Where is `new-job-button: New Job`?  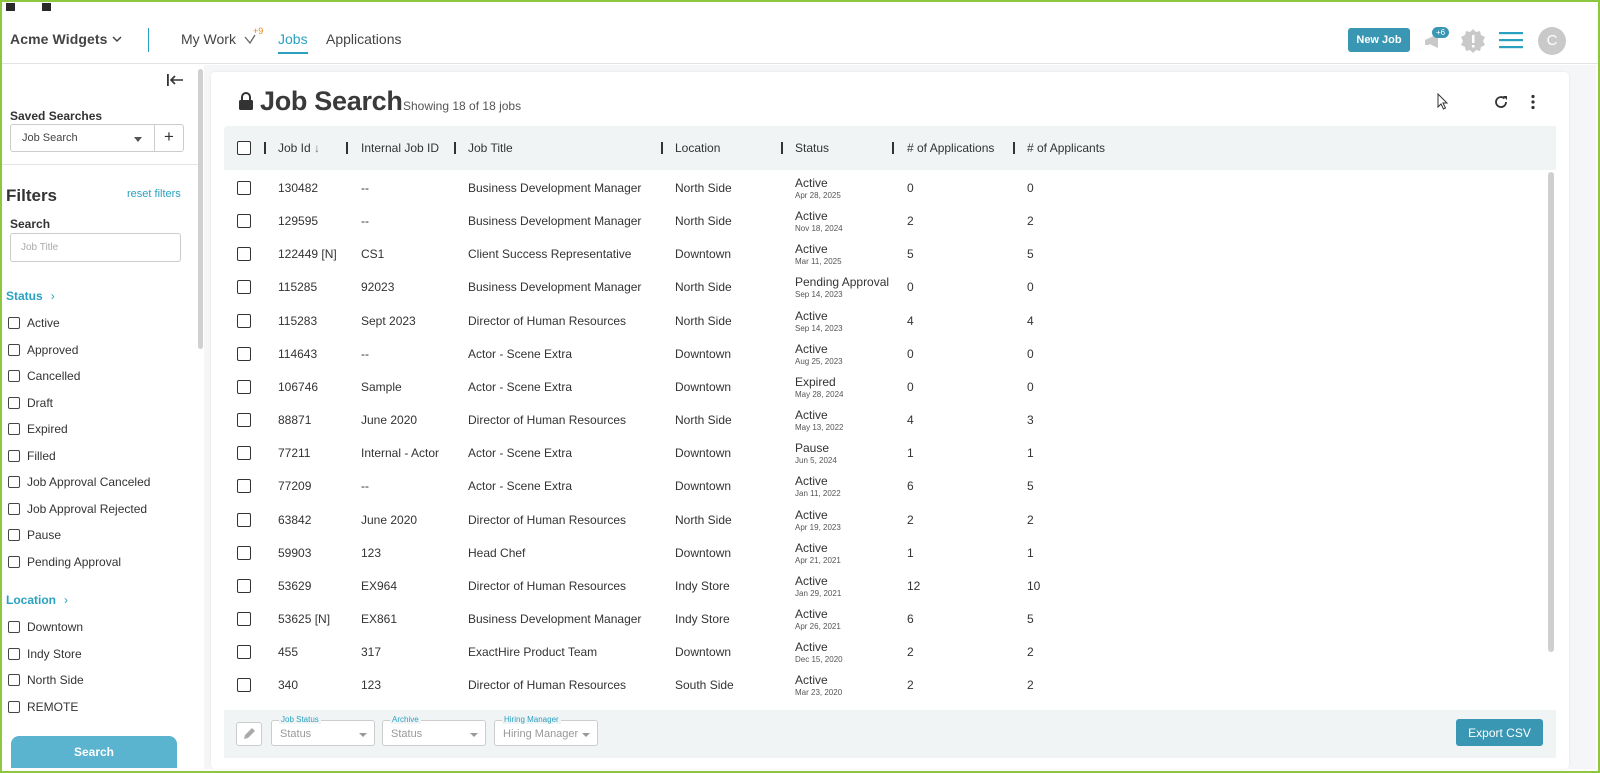 new-job-button: New Job is located at coordinates (1379, 40).